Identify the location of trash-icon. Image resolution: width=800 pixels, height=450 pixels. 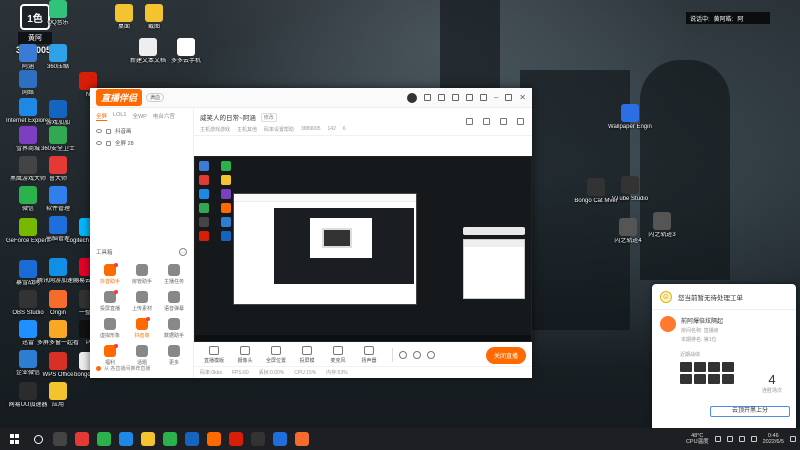
(469, 121).